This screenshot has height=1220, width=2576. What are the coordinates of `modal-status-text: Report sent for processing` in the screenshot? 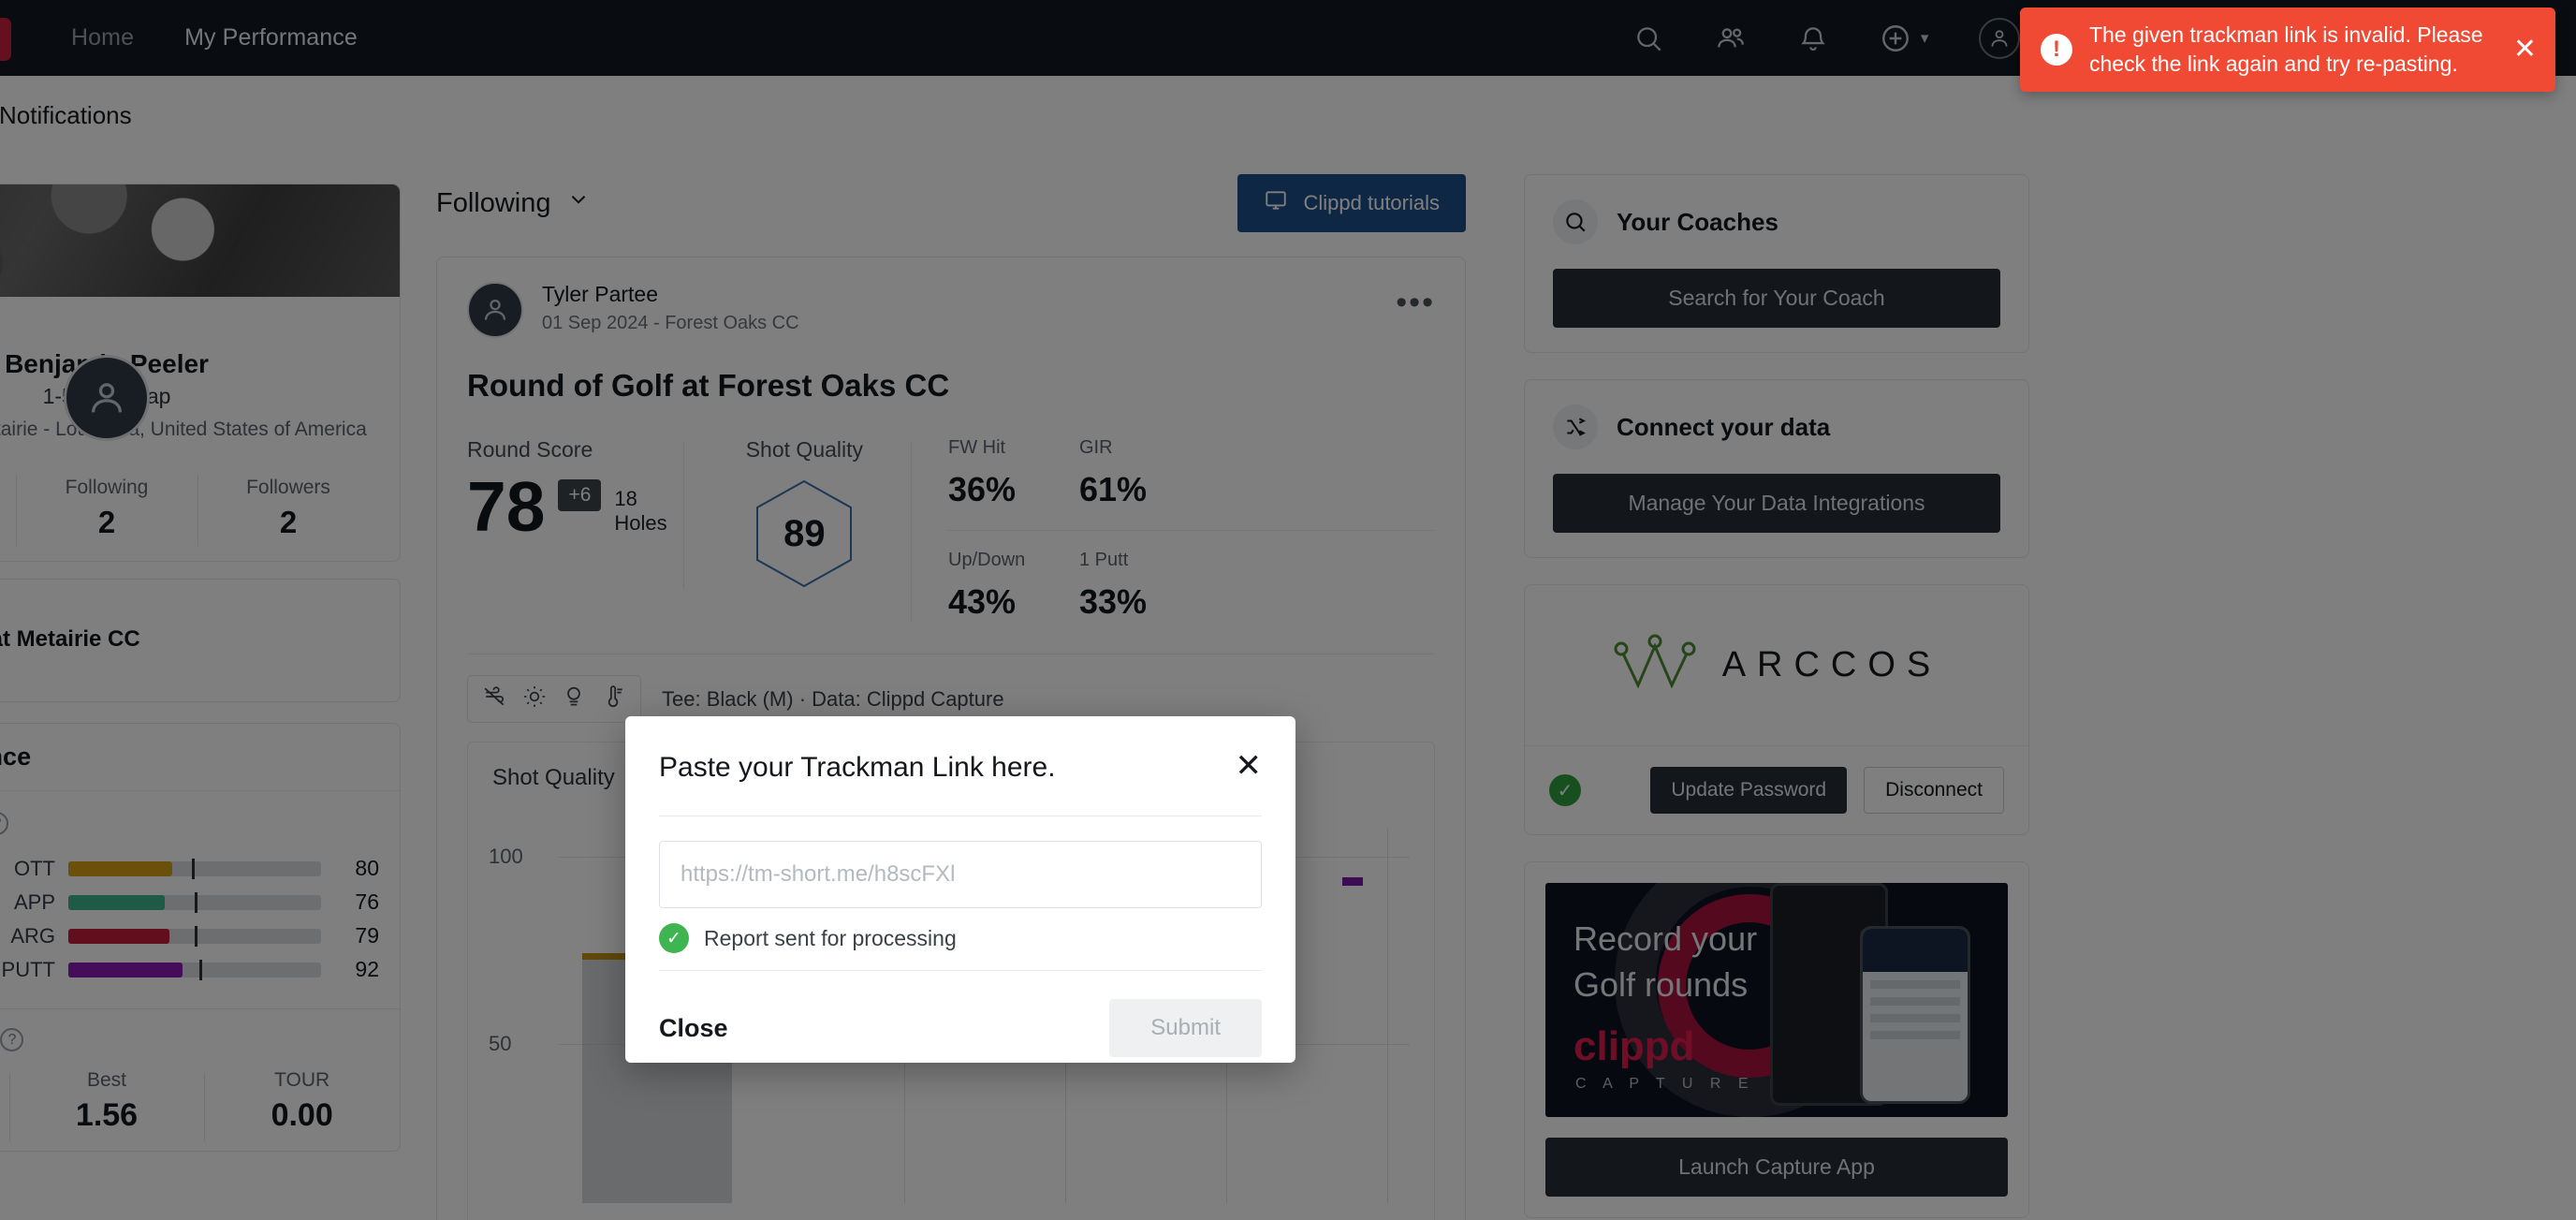 It's located at (830, 937).